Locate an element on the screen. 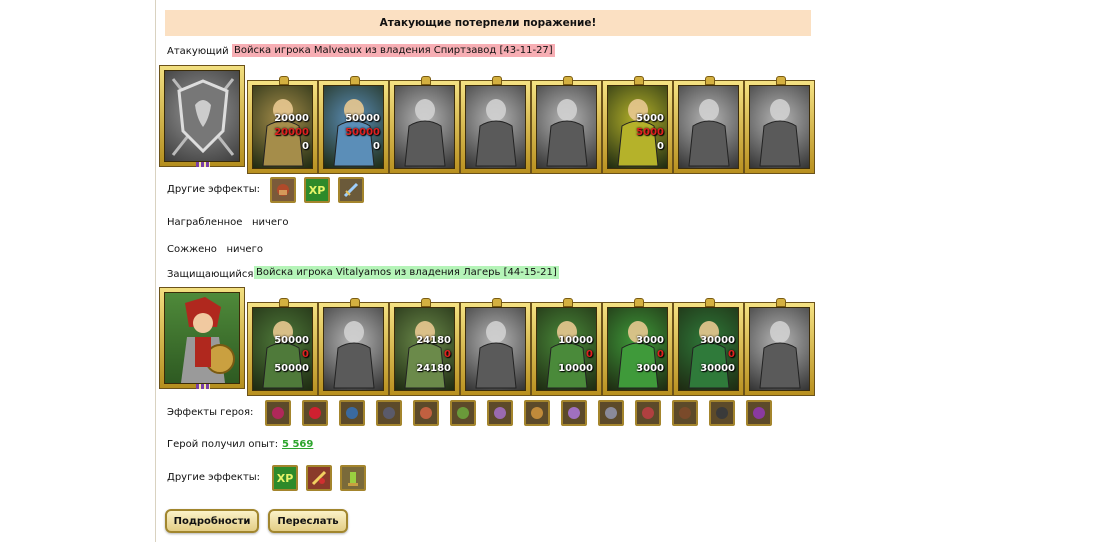 This screenshot has height=542, width=1096. hero-exp-value: 5 569 is located at coordinates (297, 444).